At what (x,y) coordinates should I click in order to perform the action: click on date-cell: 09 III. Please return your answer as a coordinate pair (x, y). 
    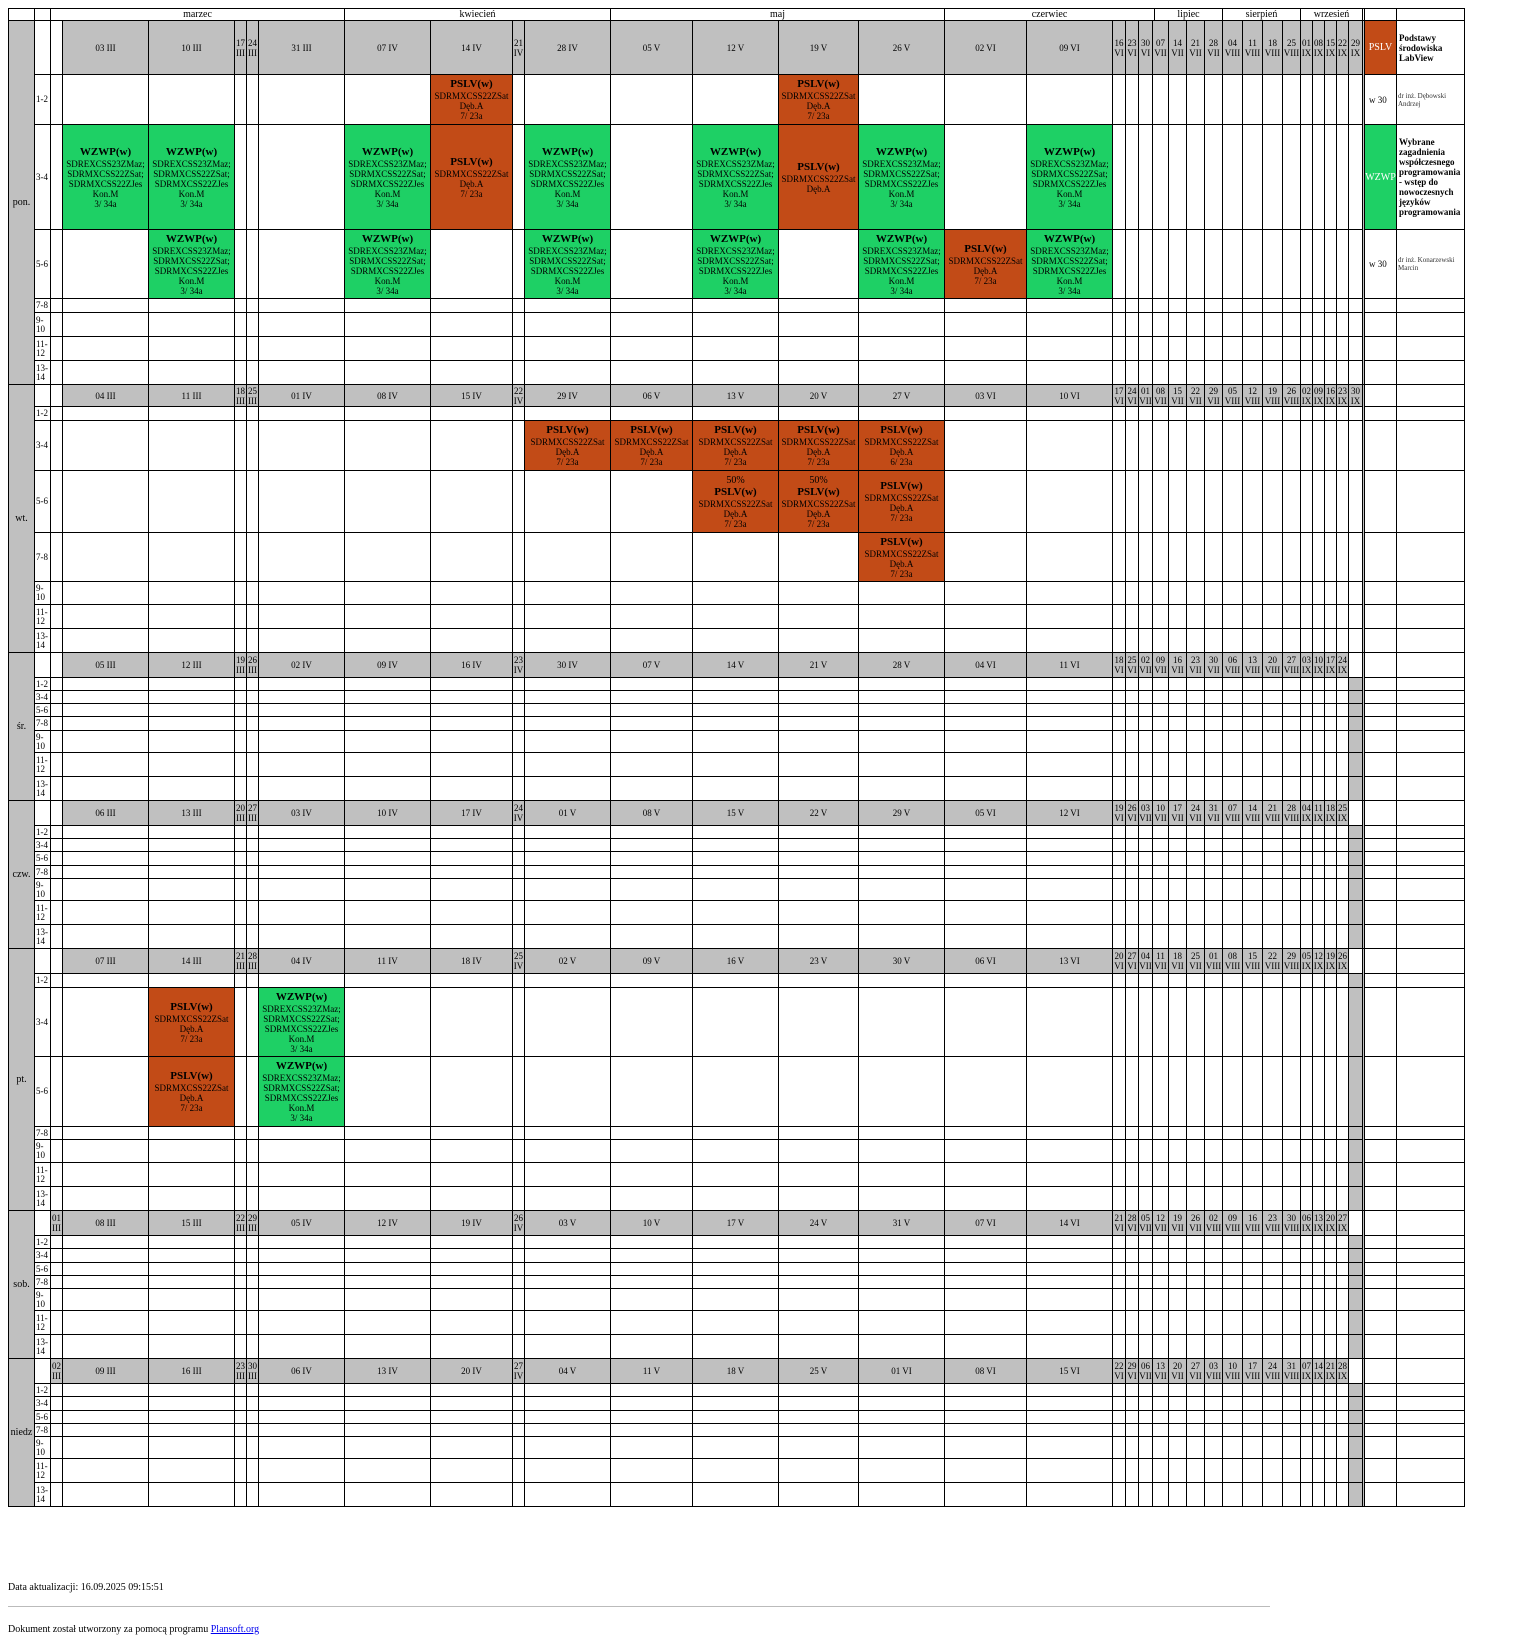
    Looking at the image, I should click on (105, 1371).